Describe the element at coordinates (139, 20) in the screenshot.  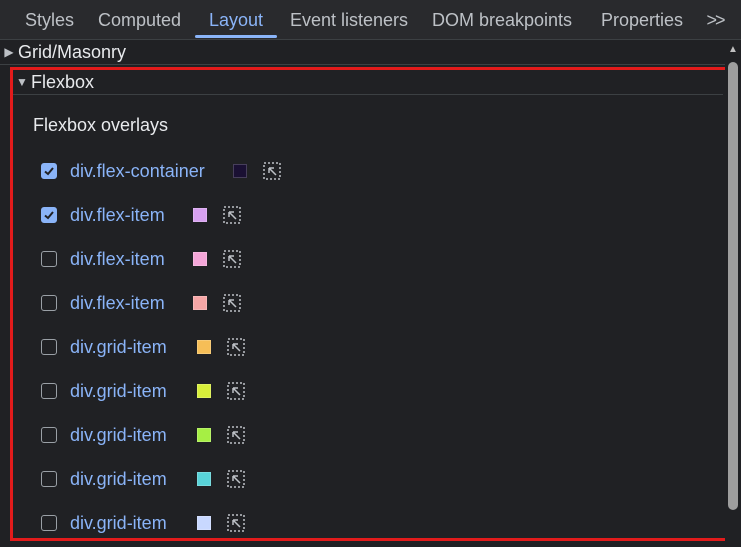
I see `tab-computed: Computed` at that location.